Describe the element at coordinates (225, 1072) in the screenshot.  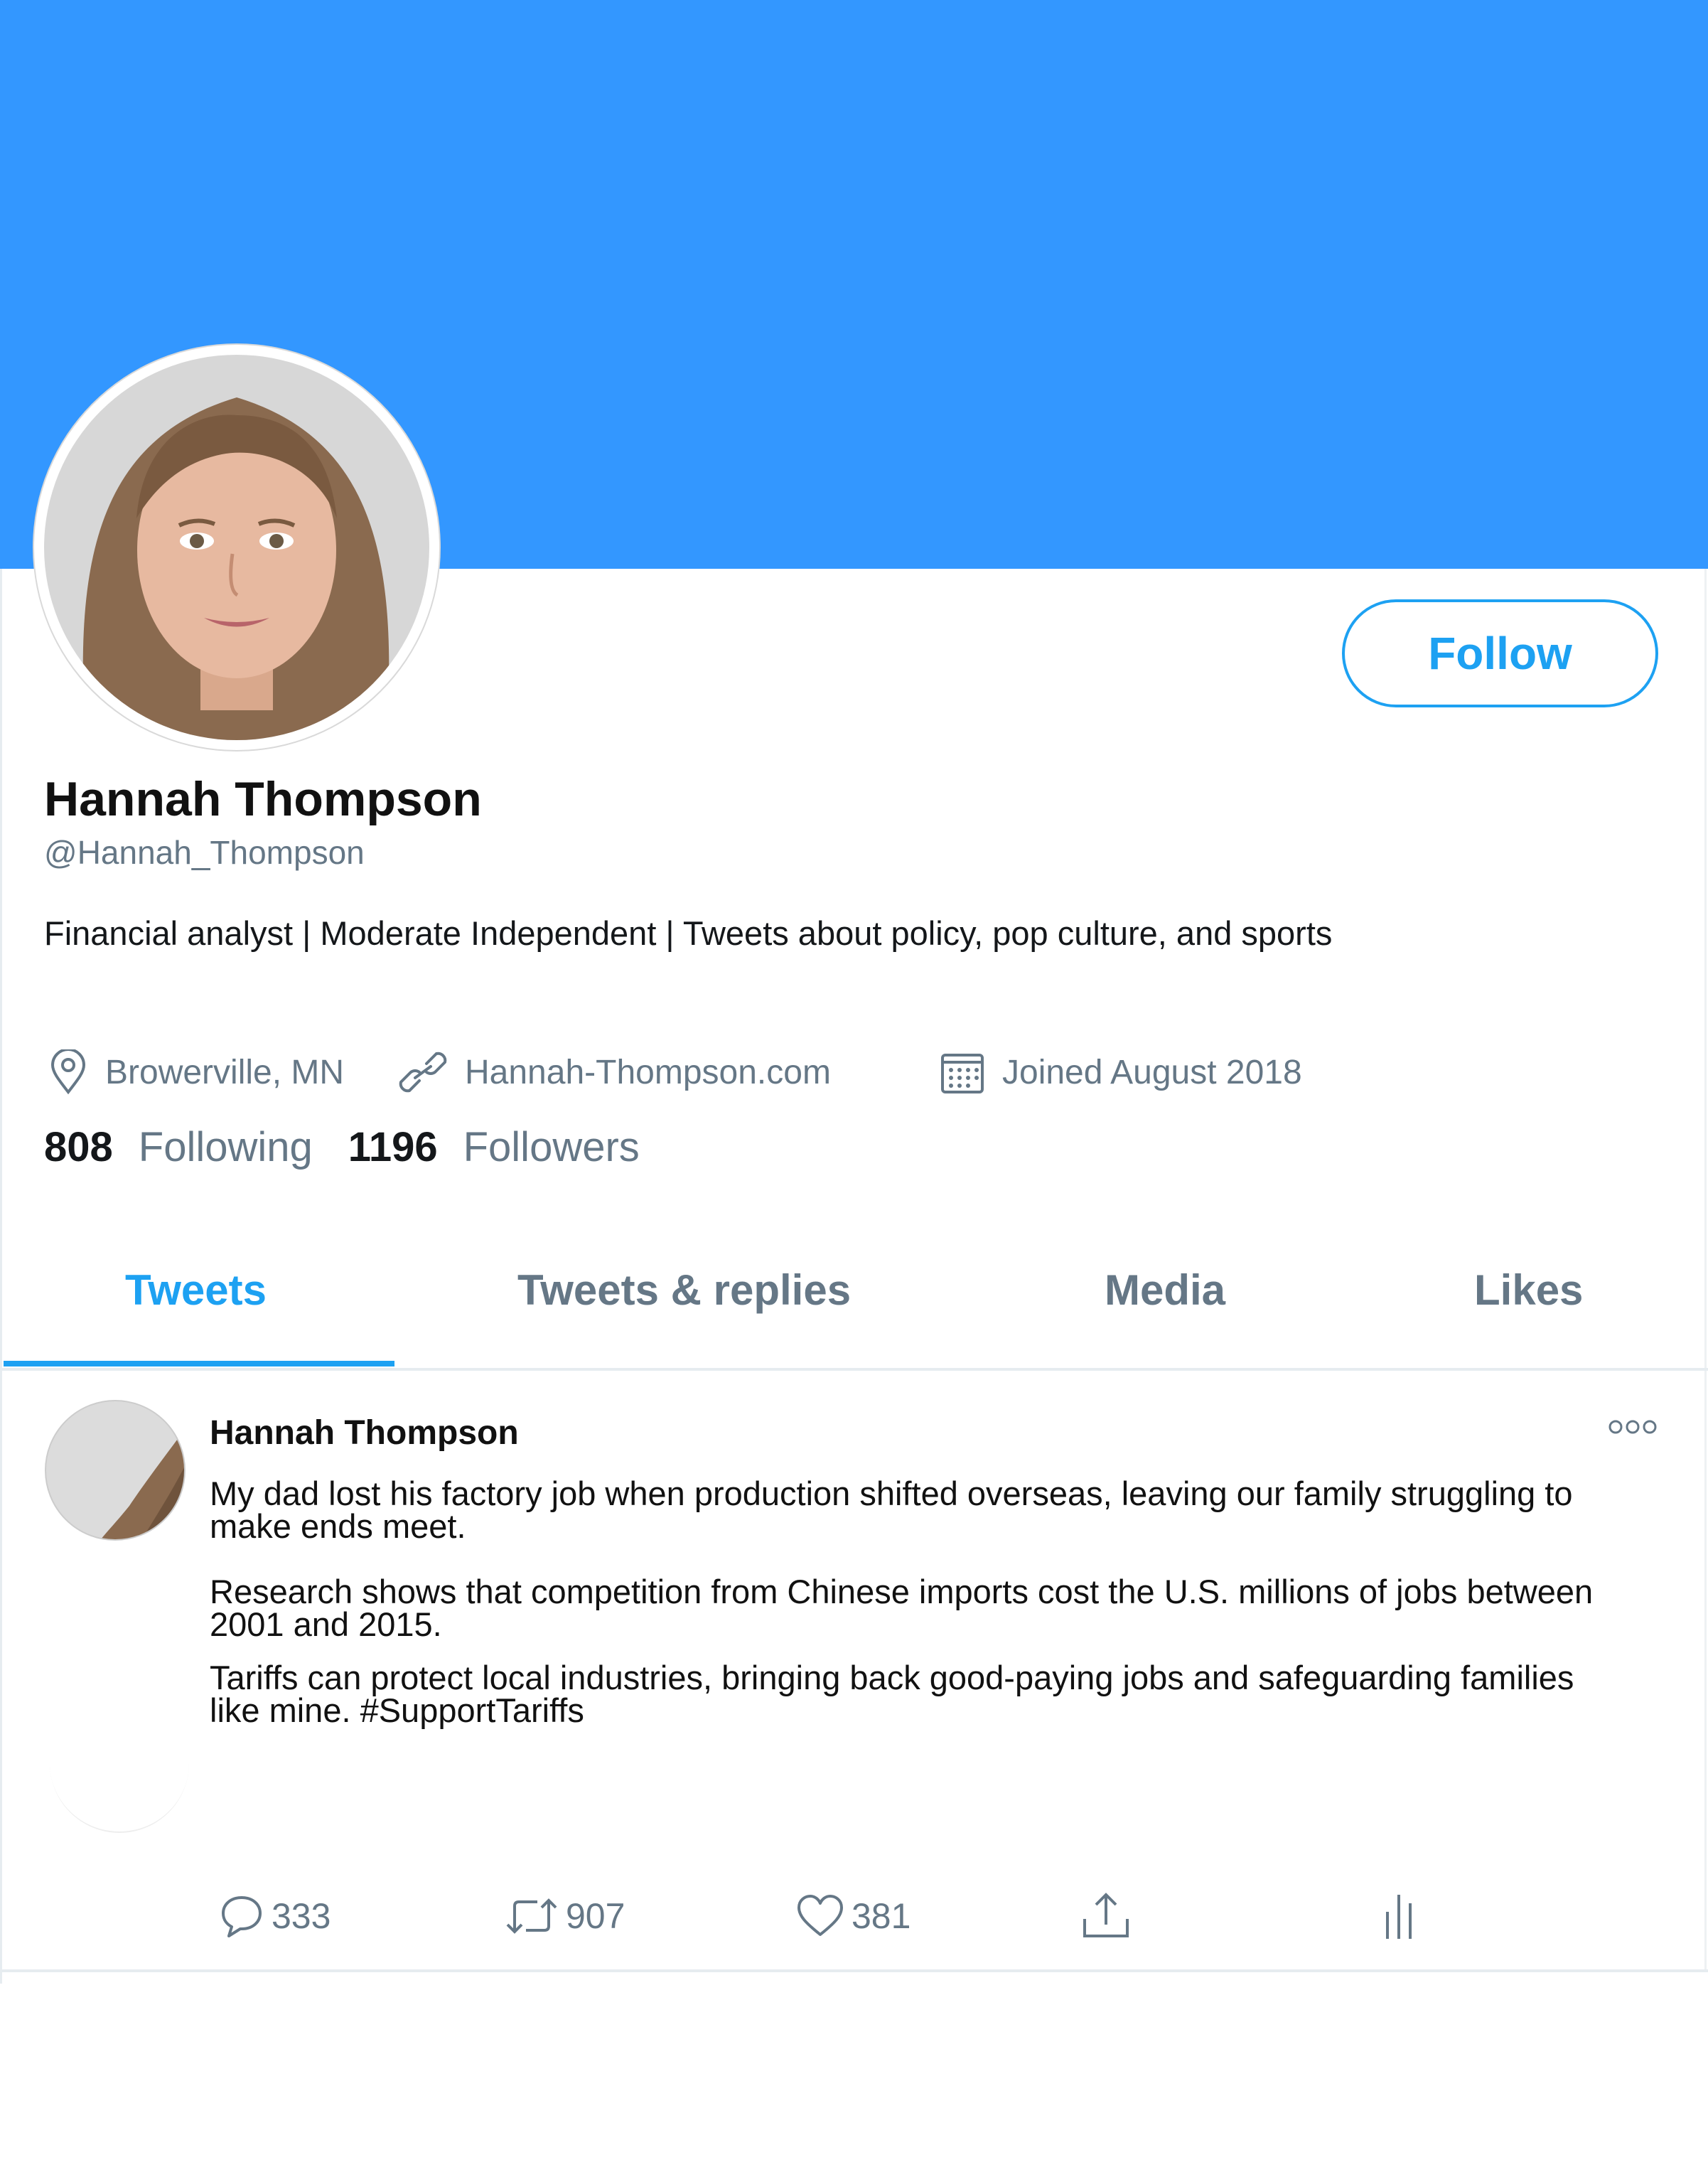
I see `location-text: Browerville, MN` at that location.